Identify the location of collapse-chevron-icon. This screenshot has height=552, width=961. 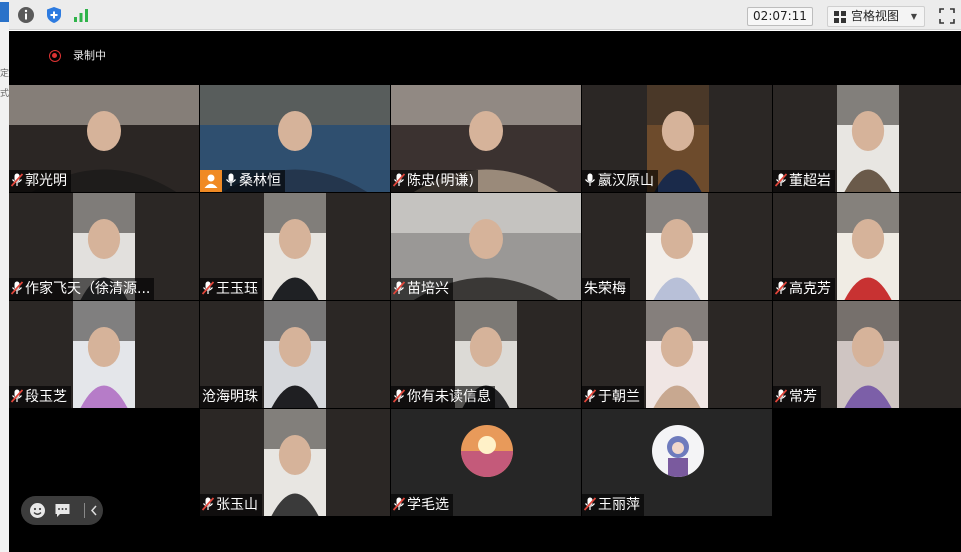
(94, 510).